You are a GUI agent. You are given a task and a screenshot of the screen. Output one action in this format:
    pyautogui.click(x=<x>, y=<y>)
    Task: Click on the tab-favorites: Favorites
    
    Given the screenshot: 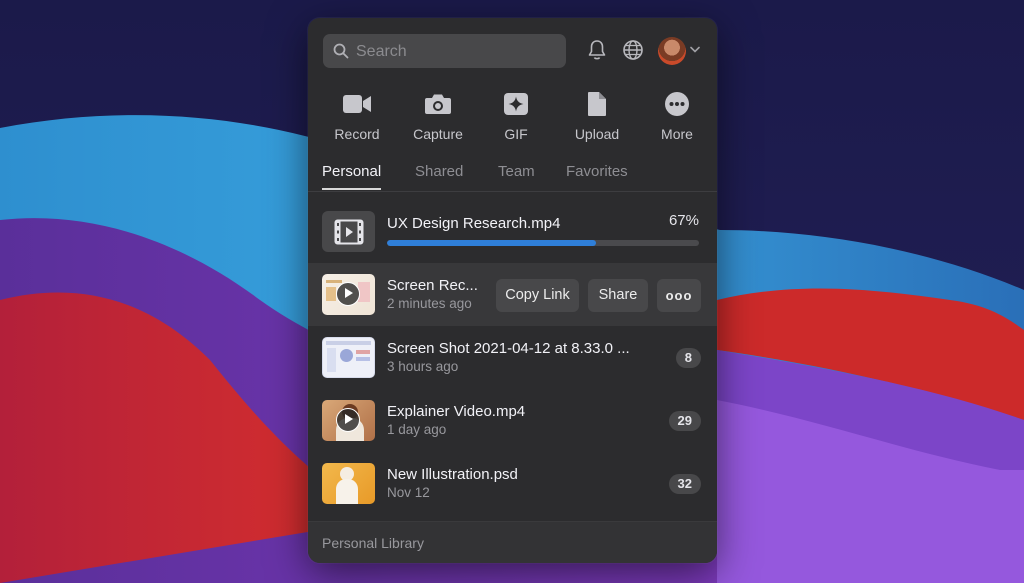 What is the action you would take?
    pyautogui.click(x=597, y=171)
    